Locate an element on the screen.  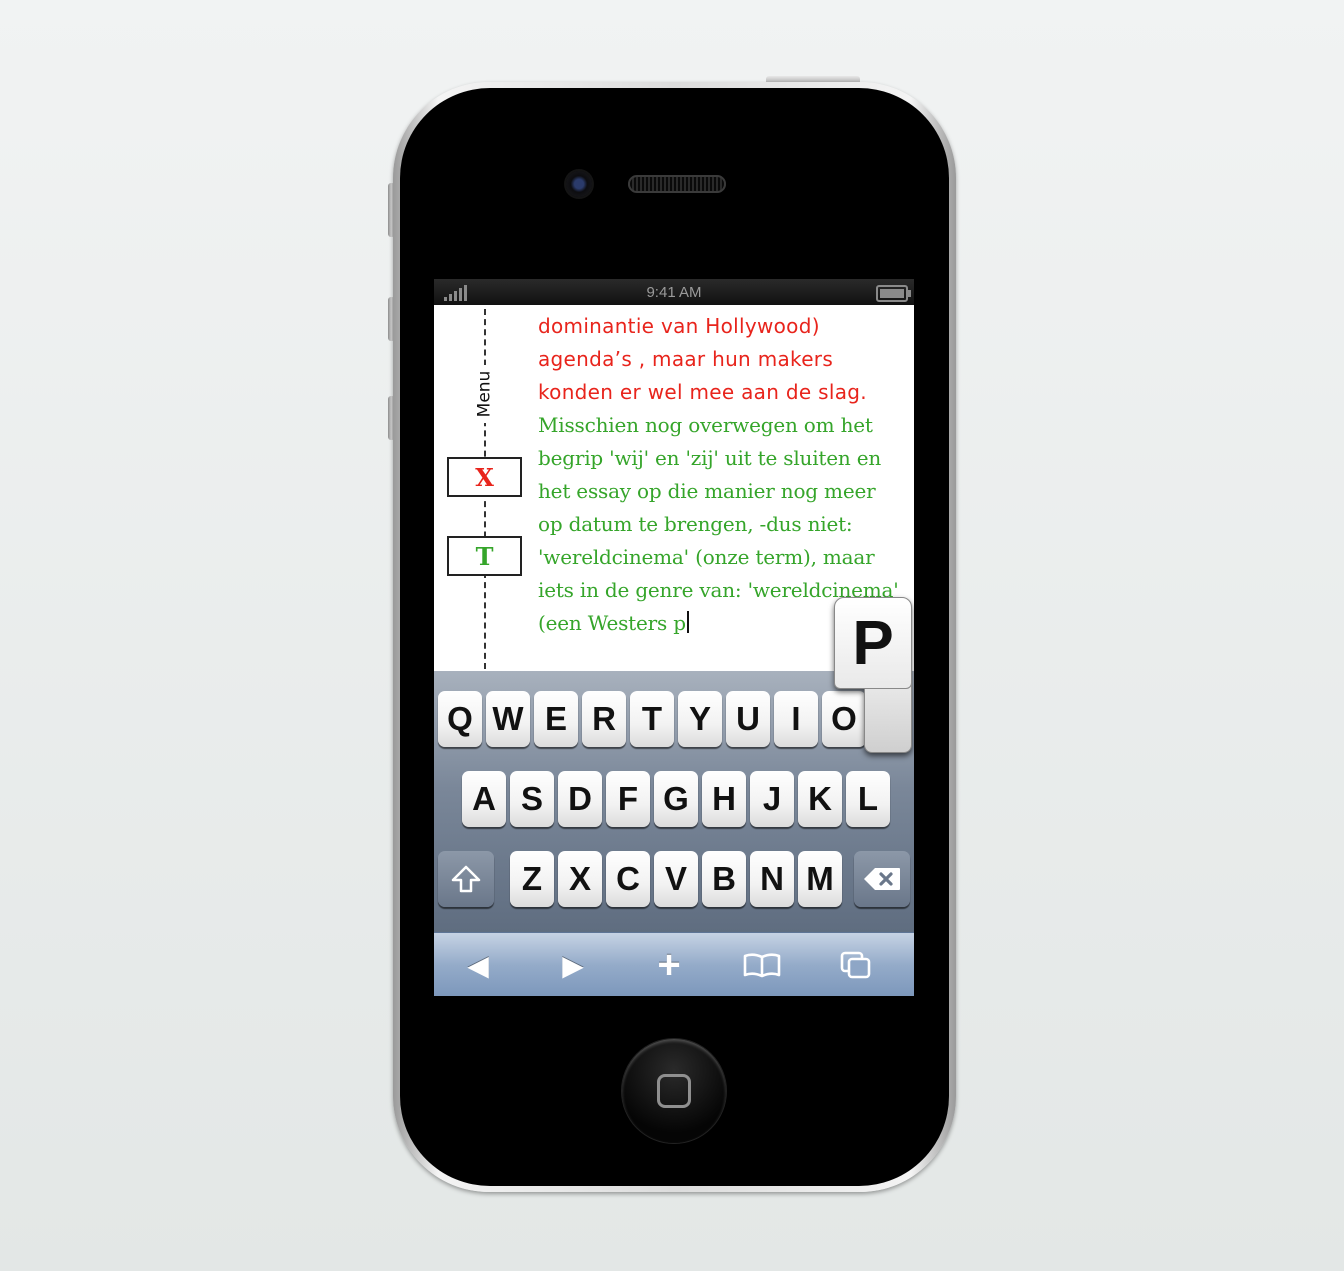
key-g: G is located at coordinates (676, 799).